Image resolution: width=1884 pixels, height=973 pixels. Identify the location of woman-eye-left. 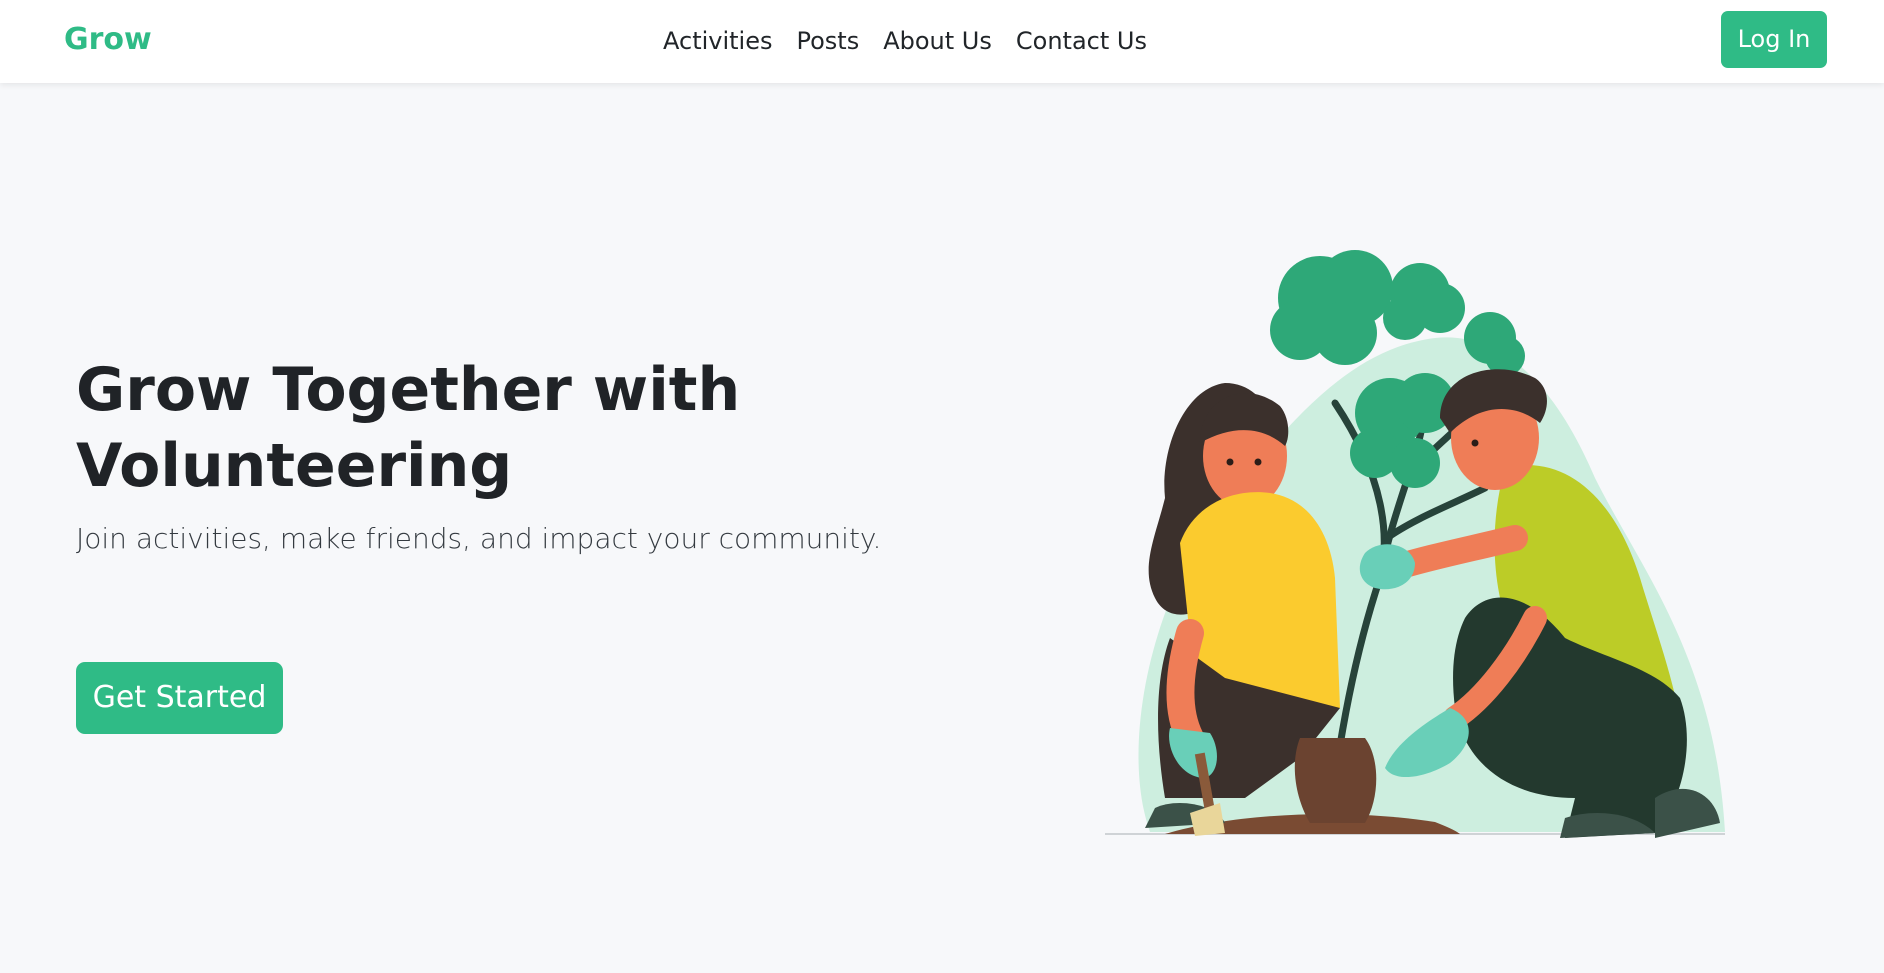
(1230, 462).